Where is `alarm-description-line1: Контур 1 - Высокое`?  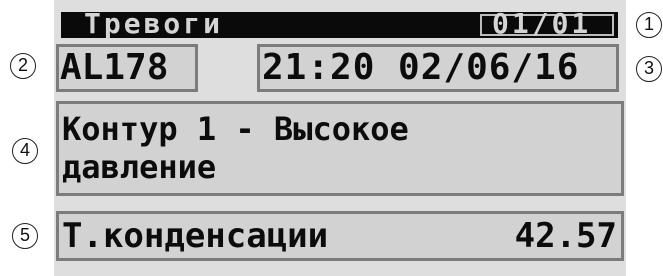 alarm-description-line1: Контур 1 - Высокое is located at coordinates (235, 129).